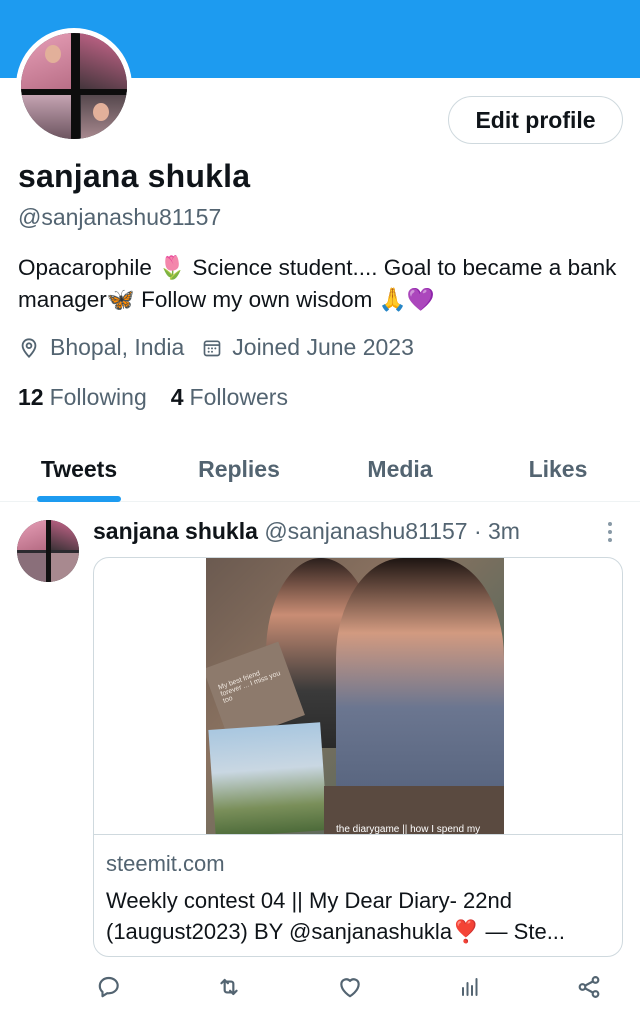 The width and height of the screenshot is (640, 1010). What do you see at coordinates (323, 347) in the screenshot?
I see `joined-text: Joined June 2023` at bounding box center [323, 347].